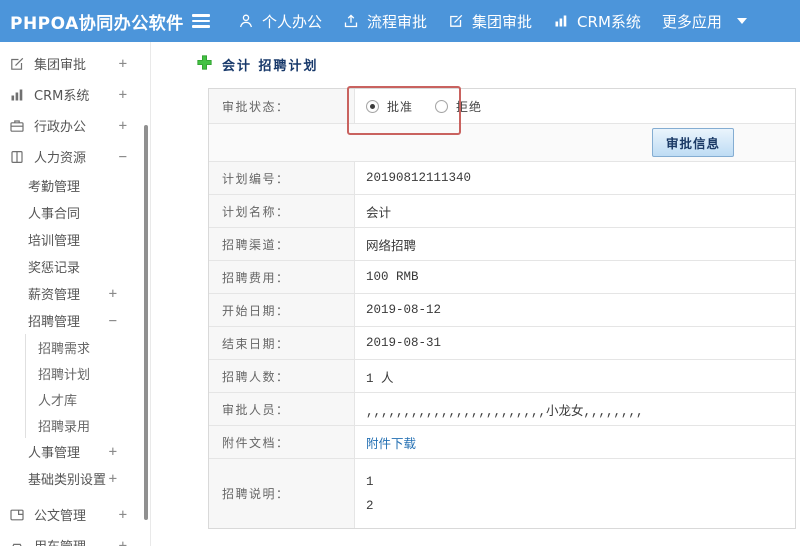 The height and width of the screenshot is (546, 800). I want to click on nav-personal-office: 个人办公, so click(280, 21).